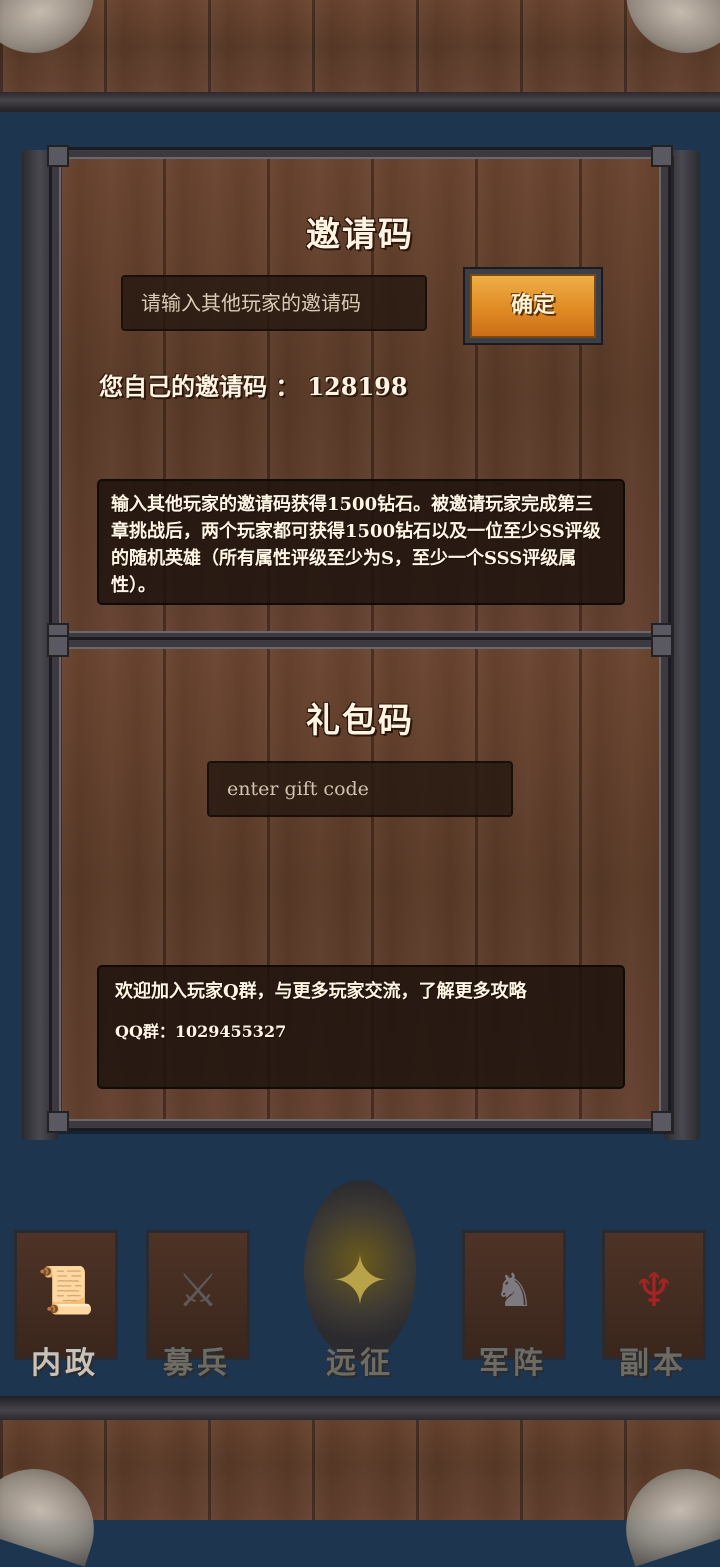  Describe the element at coordinates (66, 1290) in the screenshot. I see `scroll-seal-icon: 📜` at that location.